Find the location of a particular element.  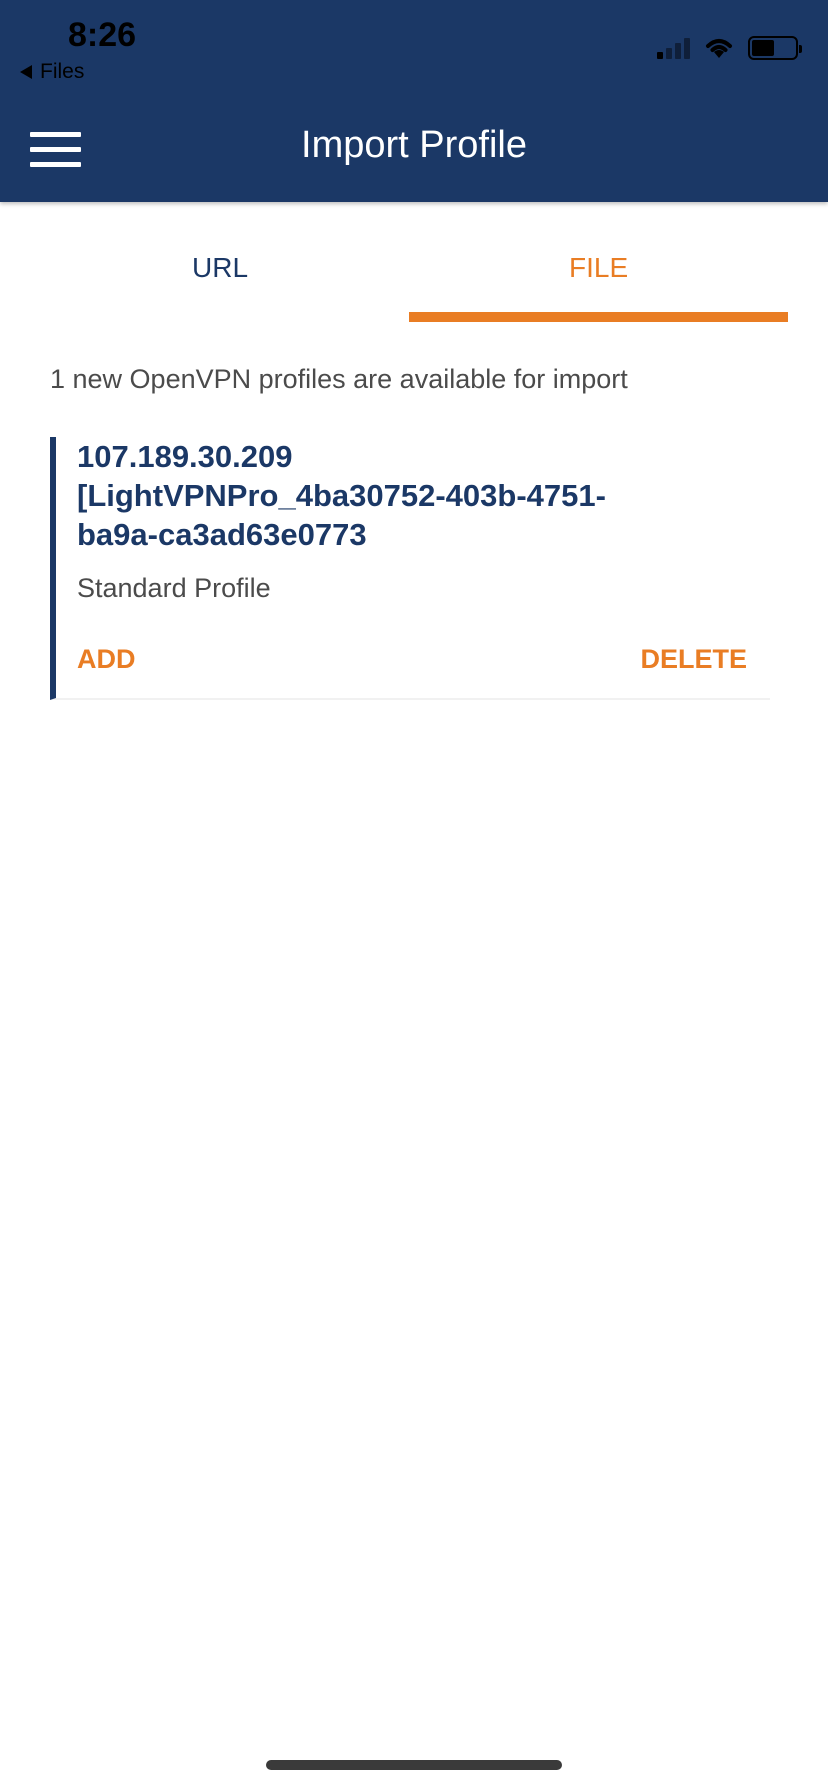

status-icons is located at coordinates (729, 48).